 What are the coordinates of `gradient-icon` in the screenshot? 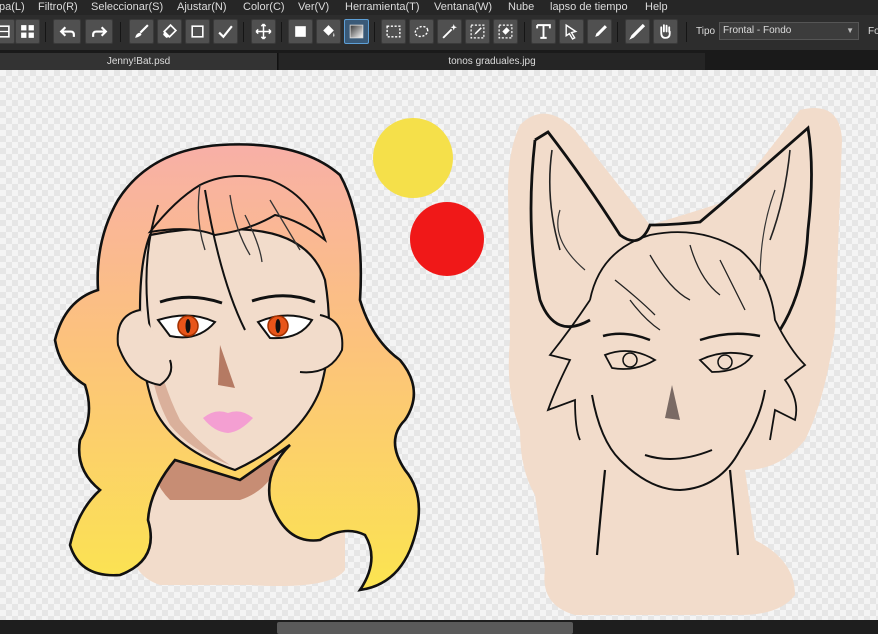 It's located at (356, 31).